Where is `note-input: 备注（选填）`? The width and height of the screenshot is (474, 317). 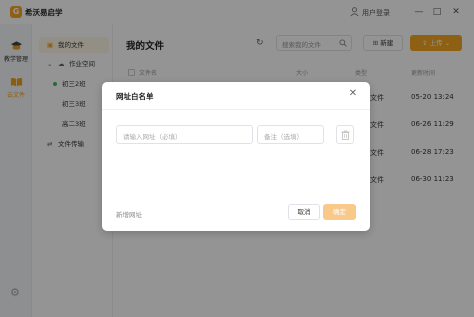
note-input: 备注（选填） is located at coordinates (290, 134).